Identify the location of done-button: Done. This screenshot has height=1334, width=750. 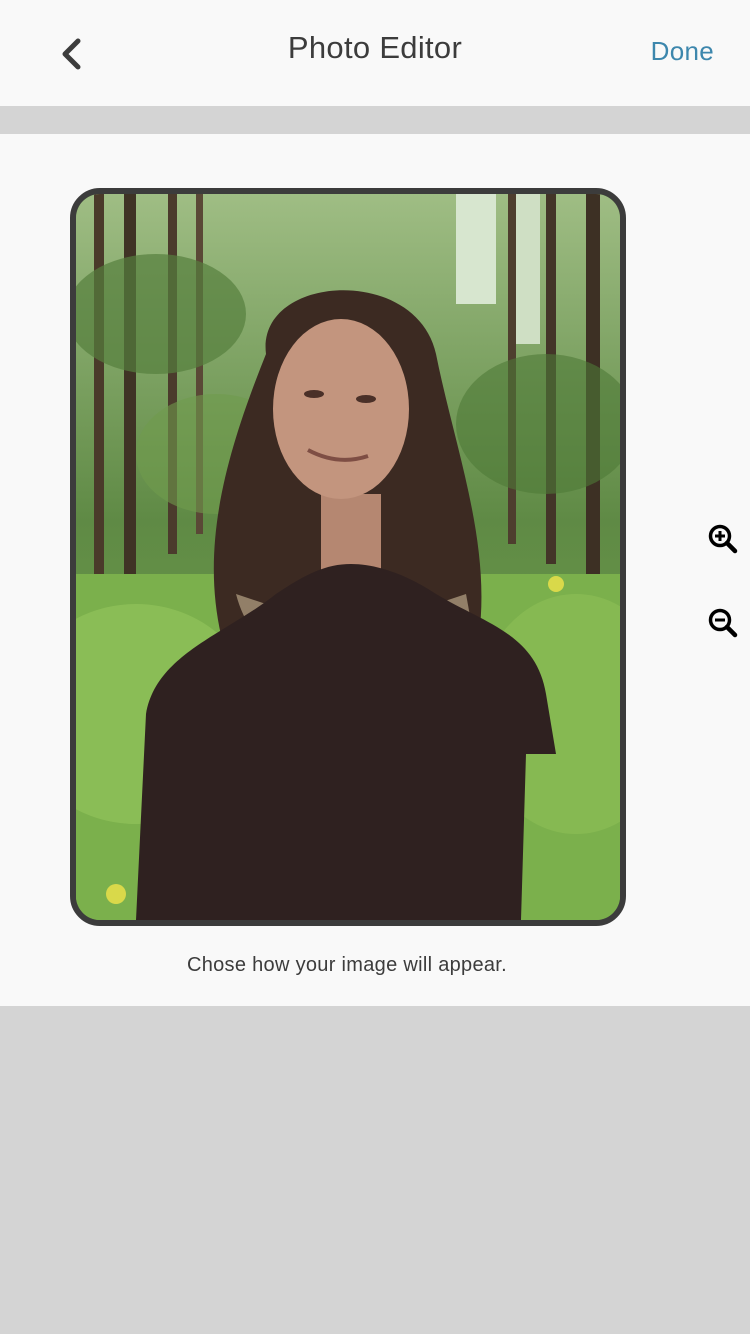
(682, 51).